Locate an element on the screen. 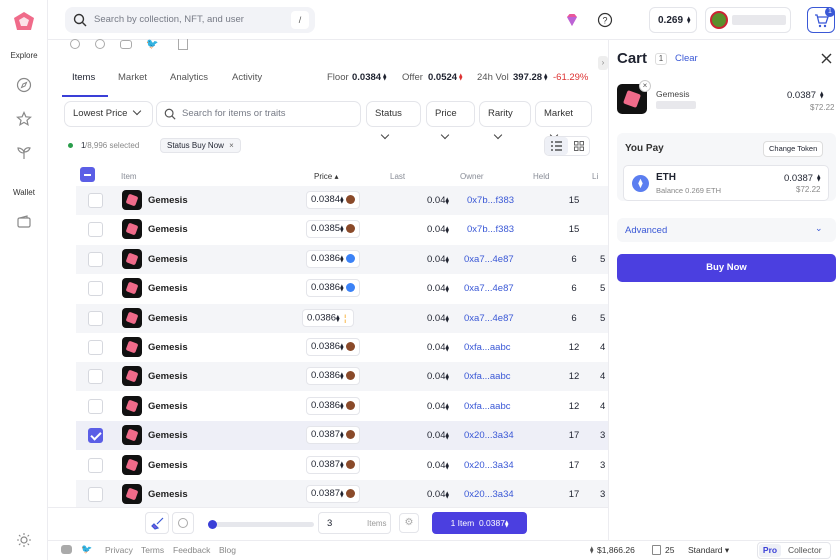 This screenshot has width=840, height=560. share-icon is located at coordinates (183, 44).